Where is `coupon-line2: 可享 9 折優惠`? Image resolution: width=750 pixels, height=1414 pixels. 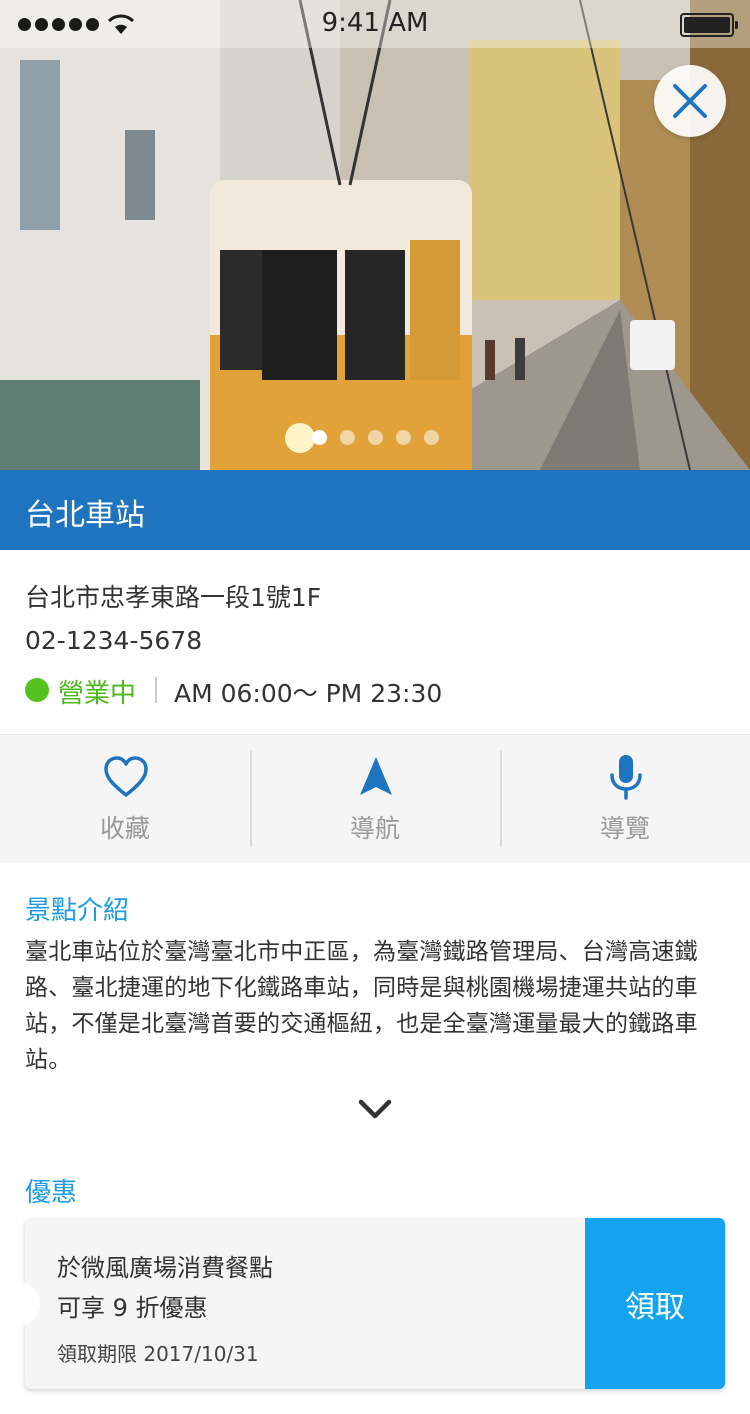 coupon-line2: 可享 9 折優惠 is located at coordinates (132, 1308).